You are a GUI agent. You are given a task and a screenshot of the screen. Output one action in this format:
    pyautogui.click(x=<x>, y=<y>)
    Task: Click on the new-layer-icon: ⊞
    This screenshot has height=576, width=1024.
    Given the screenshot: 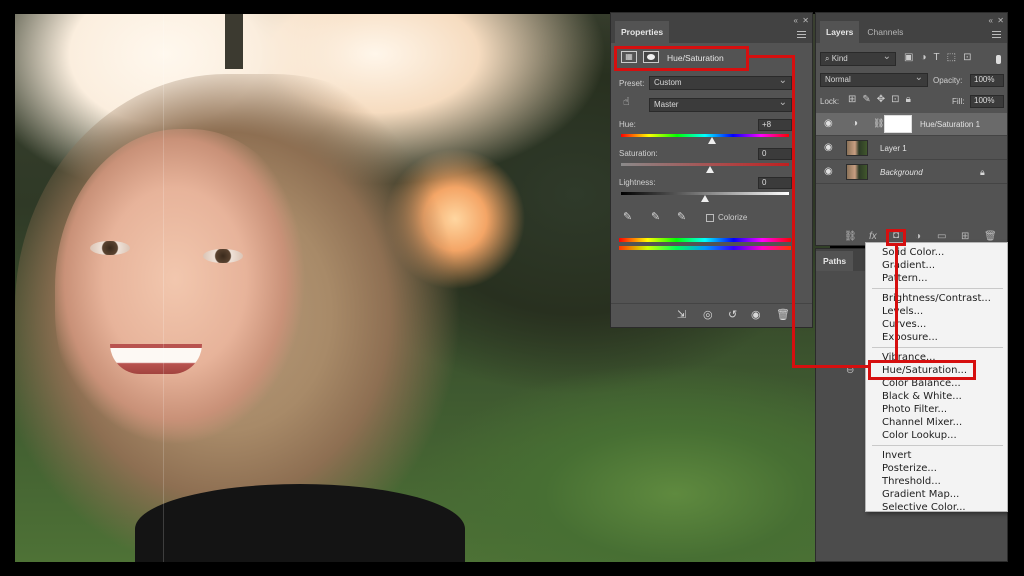 What is the action you would take?
    pyautogui.click(x=965, y=236)
    